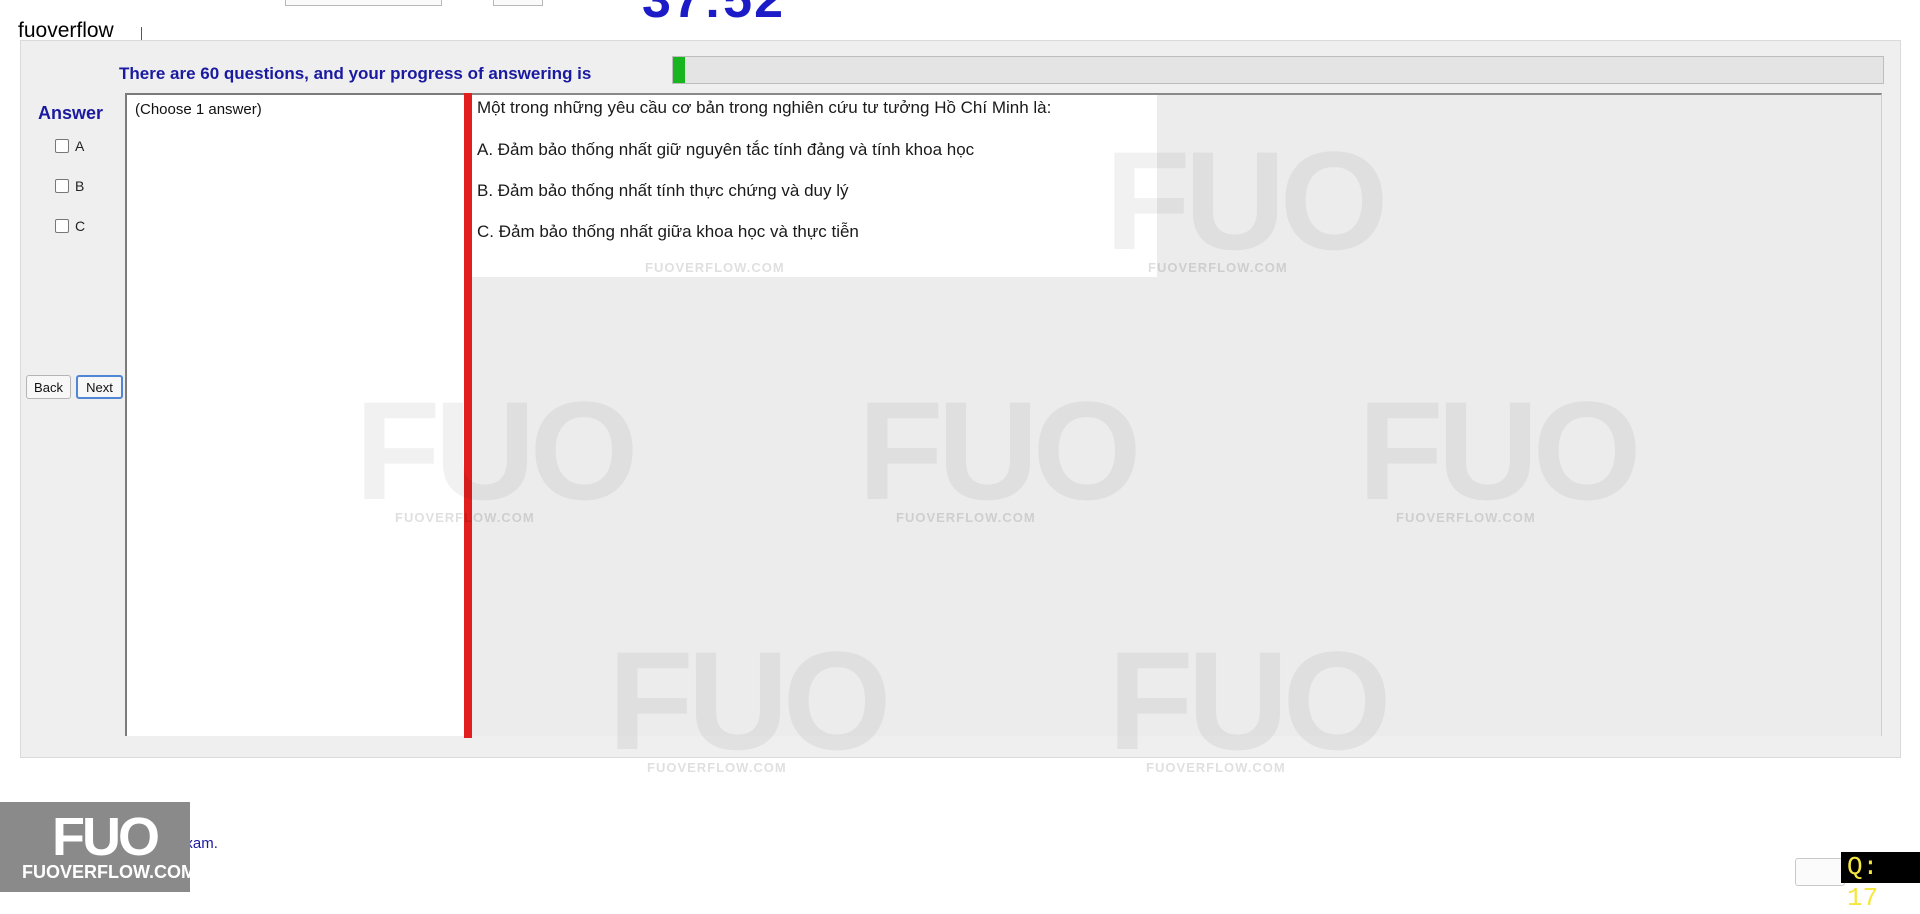 This screenshot has width=1920, height=914. What do you see at coordinates (80, 146) in the screenshot?
I see `answer-option-label: A` at bounding box center [80, 146].